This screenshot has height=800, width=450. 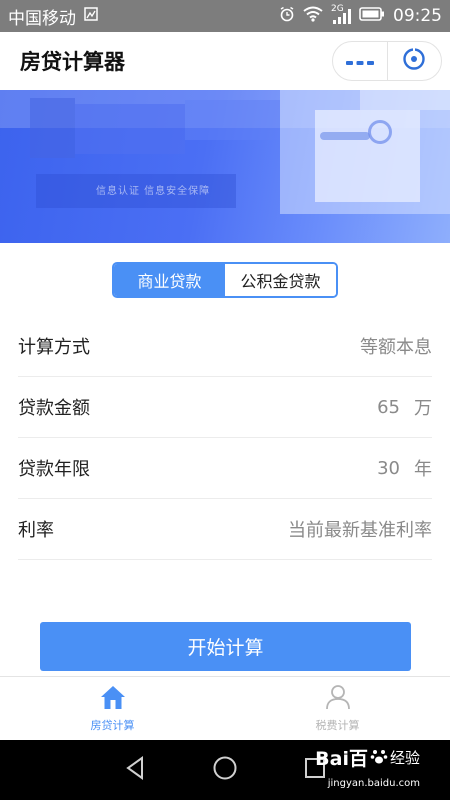 I want to click on home-nav-button, so click(x=225, y=770).